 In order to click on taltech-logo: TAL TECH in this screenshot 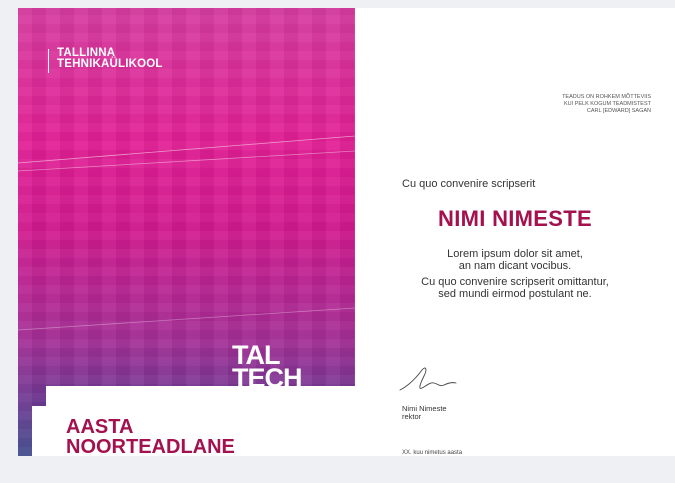, I will do `click(267, 367)`.